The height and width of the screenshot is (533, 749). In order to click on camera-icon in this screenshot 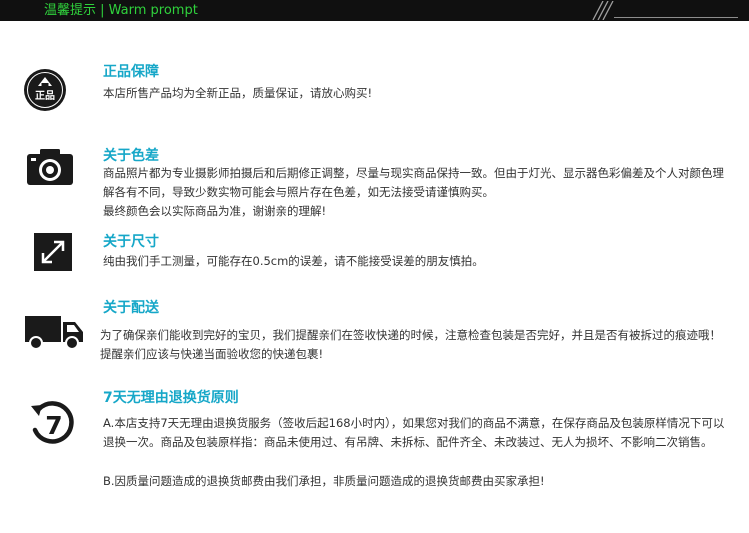, I will do `click(50, 167)`.